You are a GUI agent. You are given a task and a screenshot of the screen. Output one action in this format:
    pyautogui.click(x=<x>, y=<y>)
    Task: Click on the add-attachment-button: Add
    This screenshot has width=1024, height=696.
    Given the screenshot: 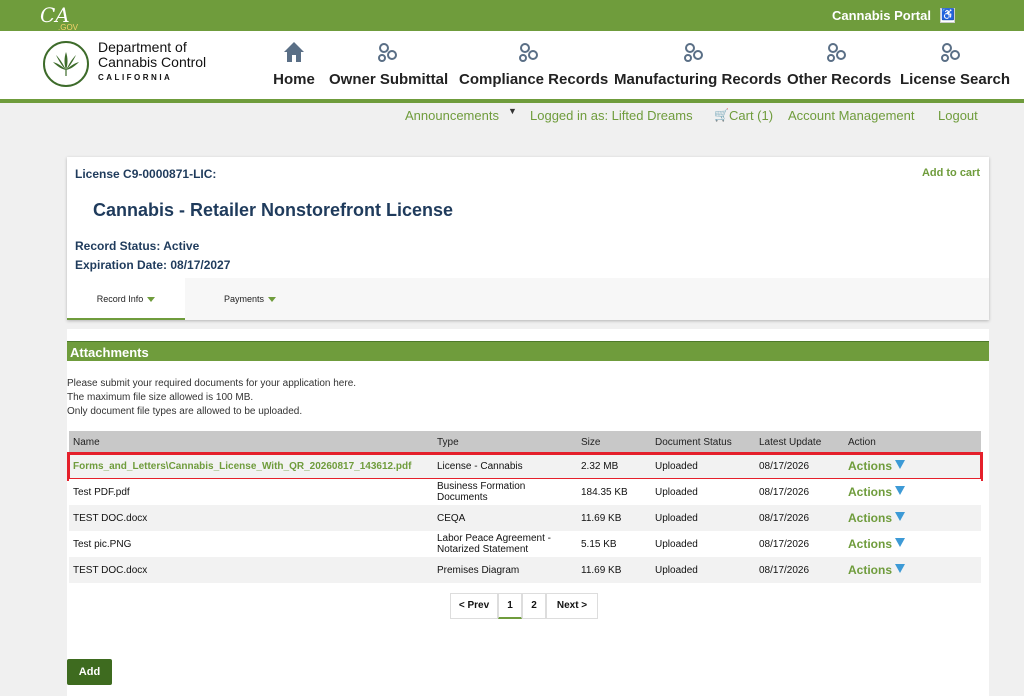 What is the action you would take?
    pyautogui.click(x=89, y=672)
    